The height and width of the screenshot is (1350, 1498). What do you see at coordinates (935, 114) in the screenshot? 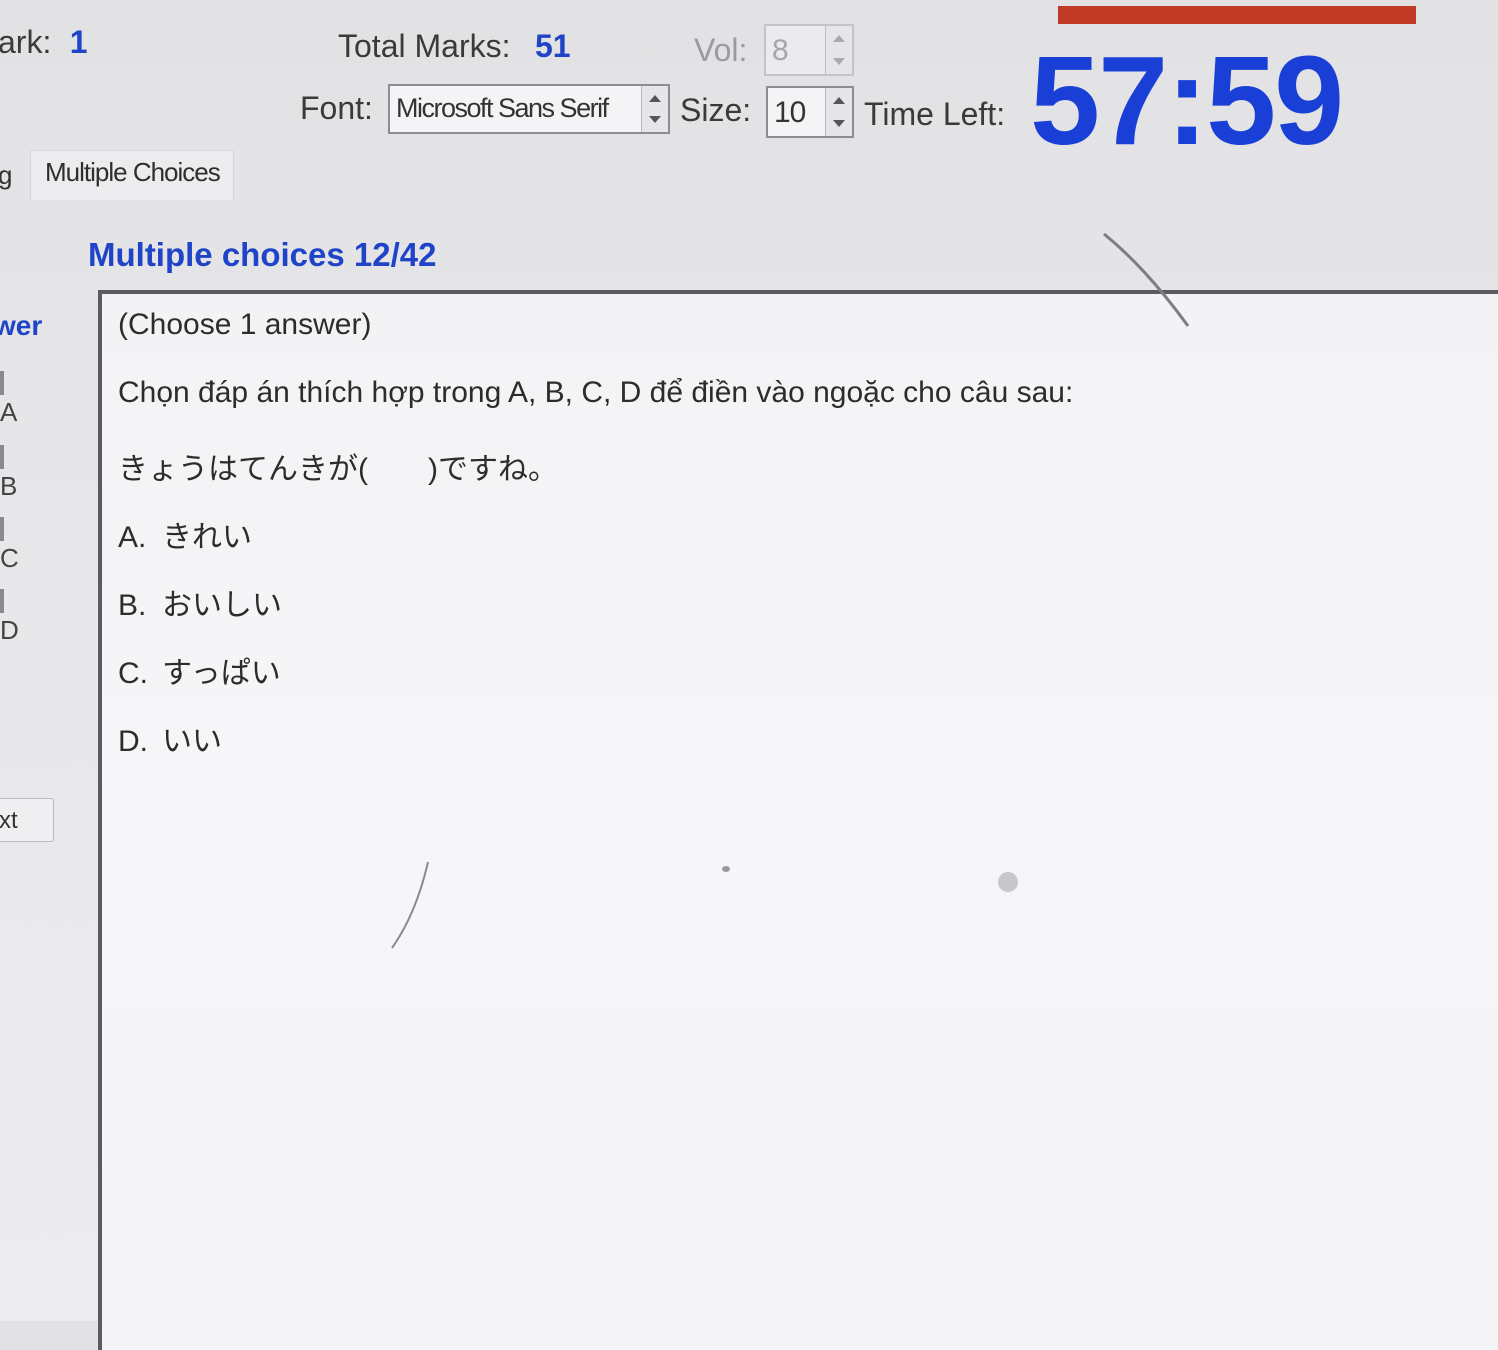
I see `time-left-label: Time Left:` at bounding box center [935, 114].